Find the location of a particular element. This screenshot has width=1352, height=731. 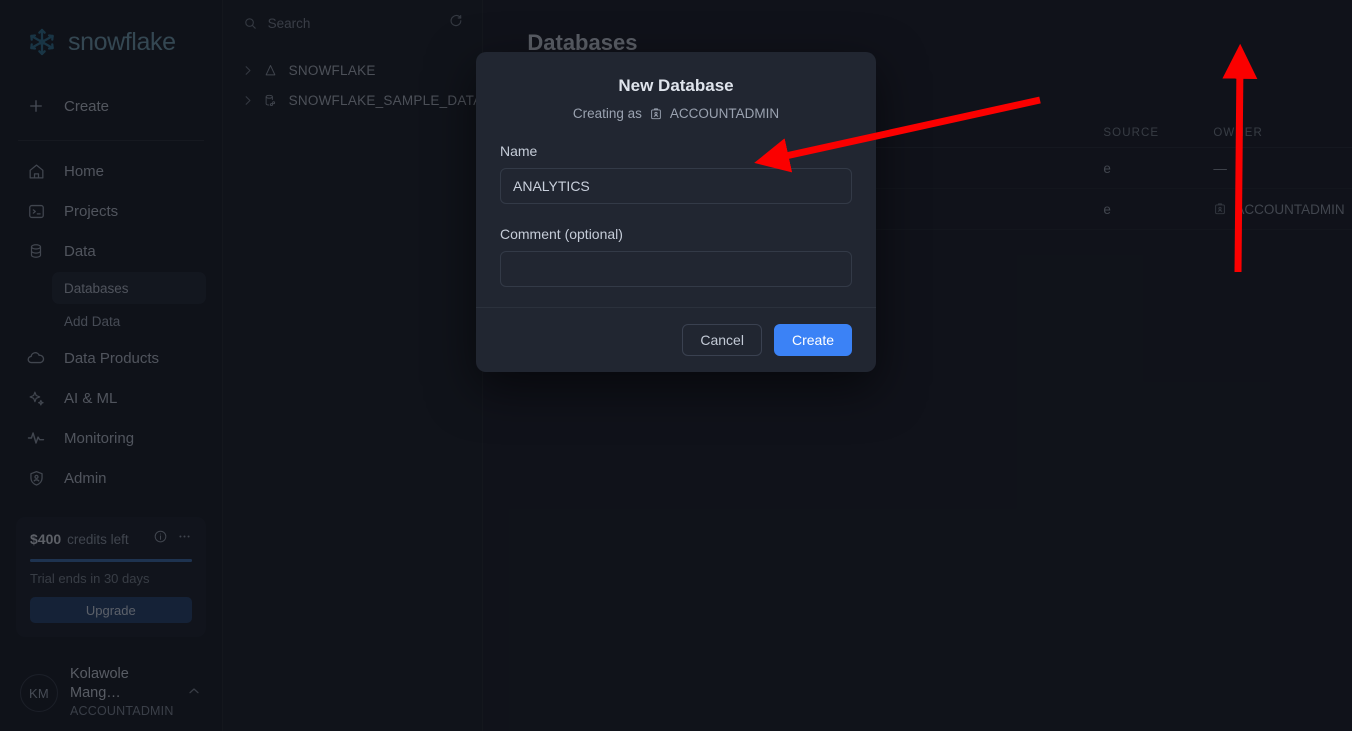

name-field-label: Name is located at coordinates (519, 151).